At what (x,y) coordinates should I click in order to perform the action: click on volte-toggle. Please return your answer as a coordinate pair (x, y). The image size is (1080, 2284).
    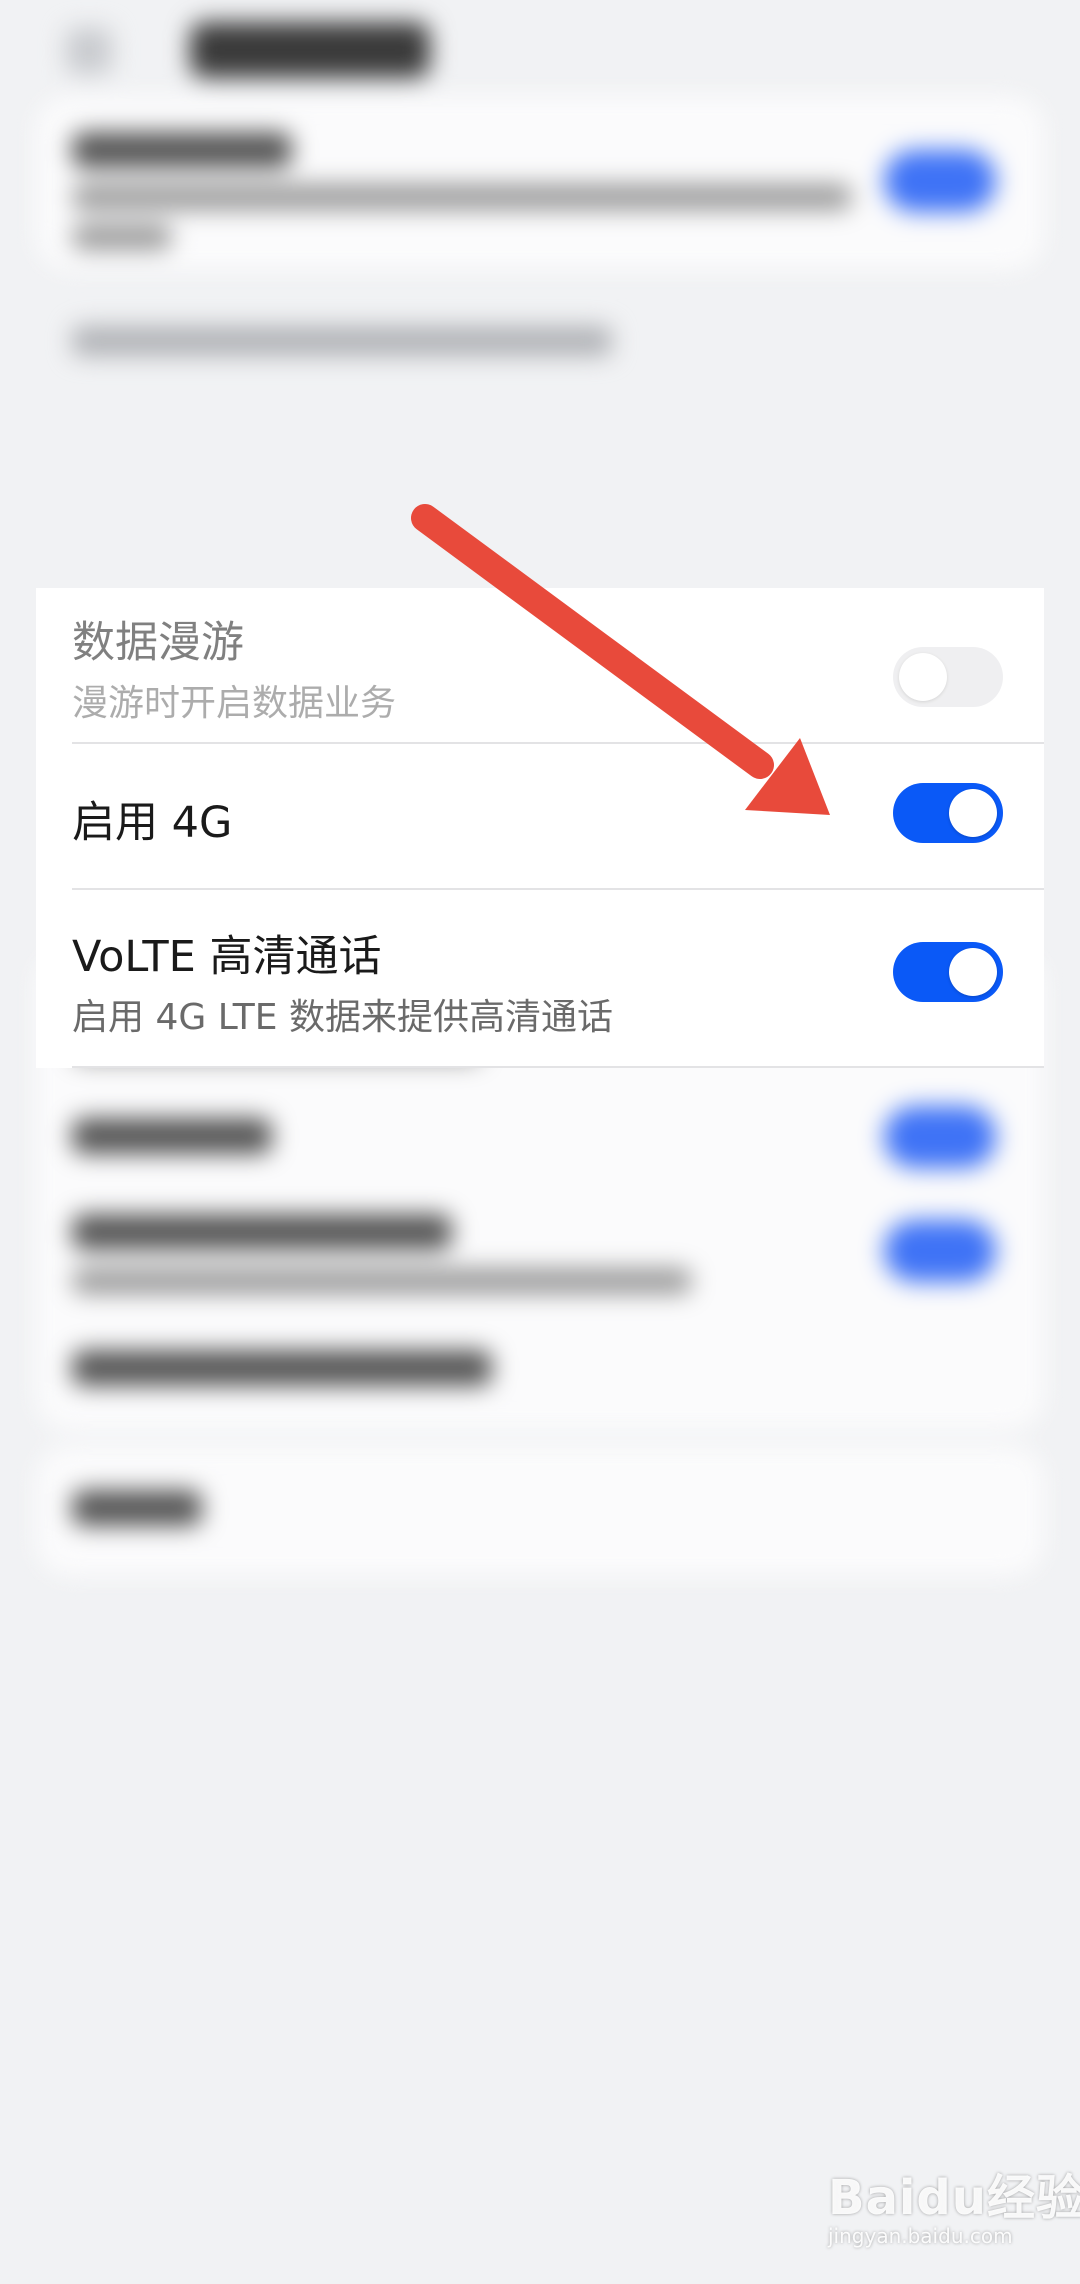
    Looking at the image, I should click on (948, 972).